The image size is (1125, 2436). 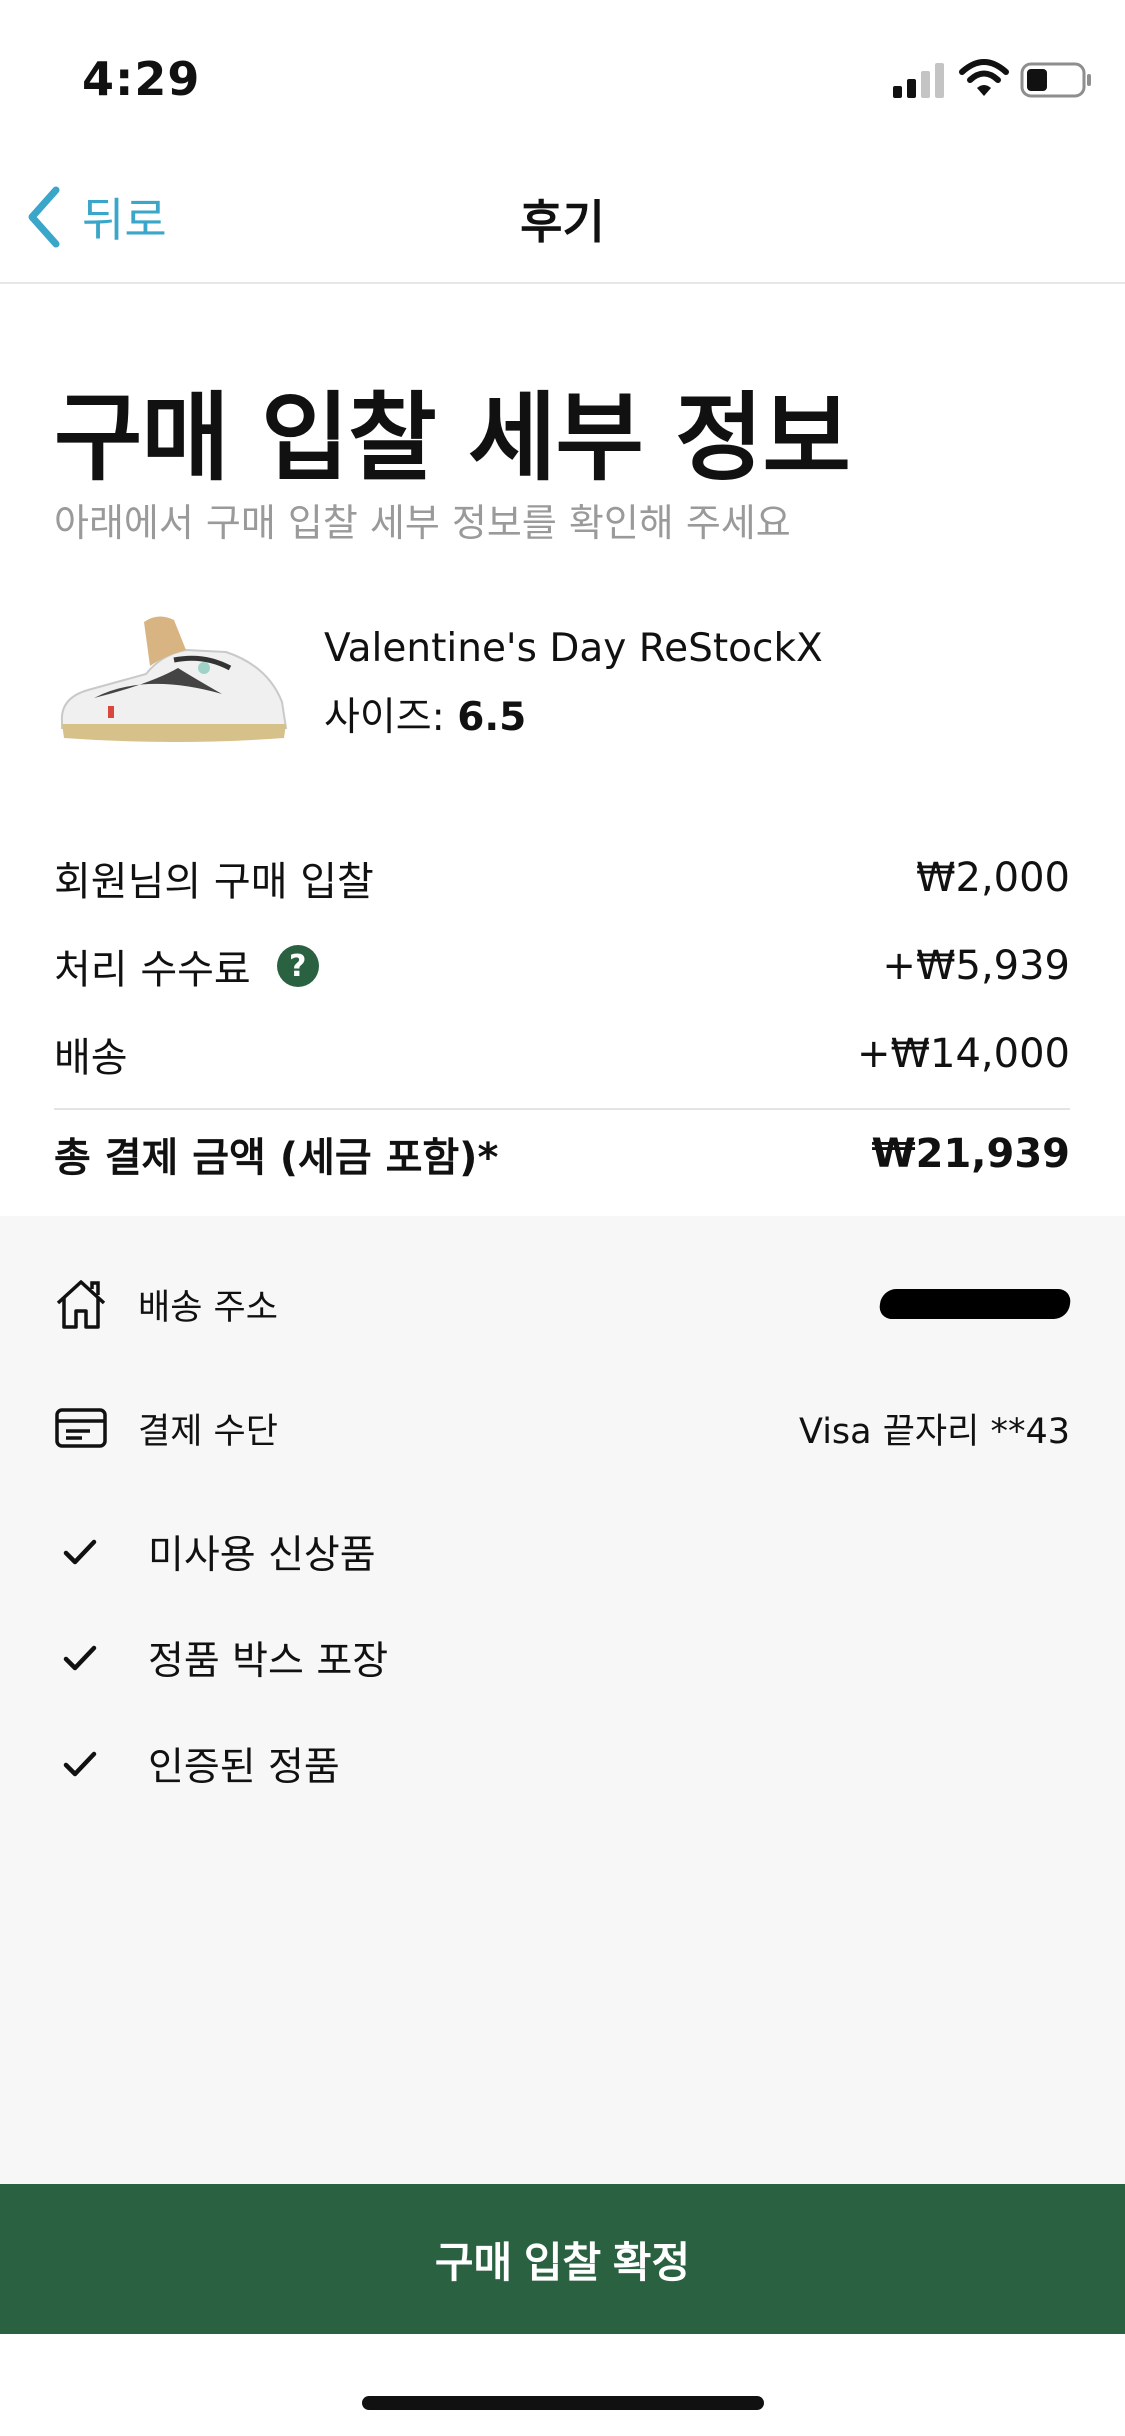 What do you see at coordinates (976, 966) in the screenshot?
I see `fee-value: +₩5,939` at bounding box center [976, 966].